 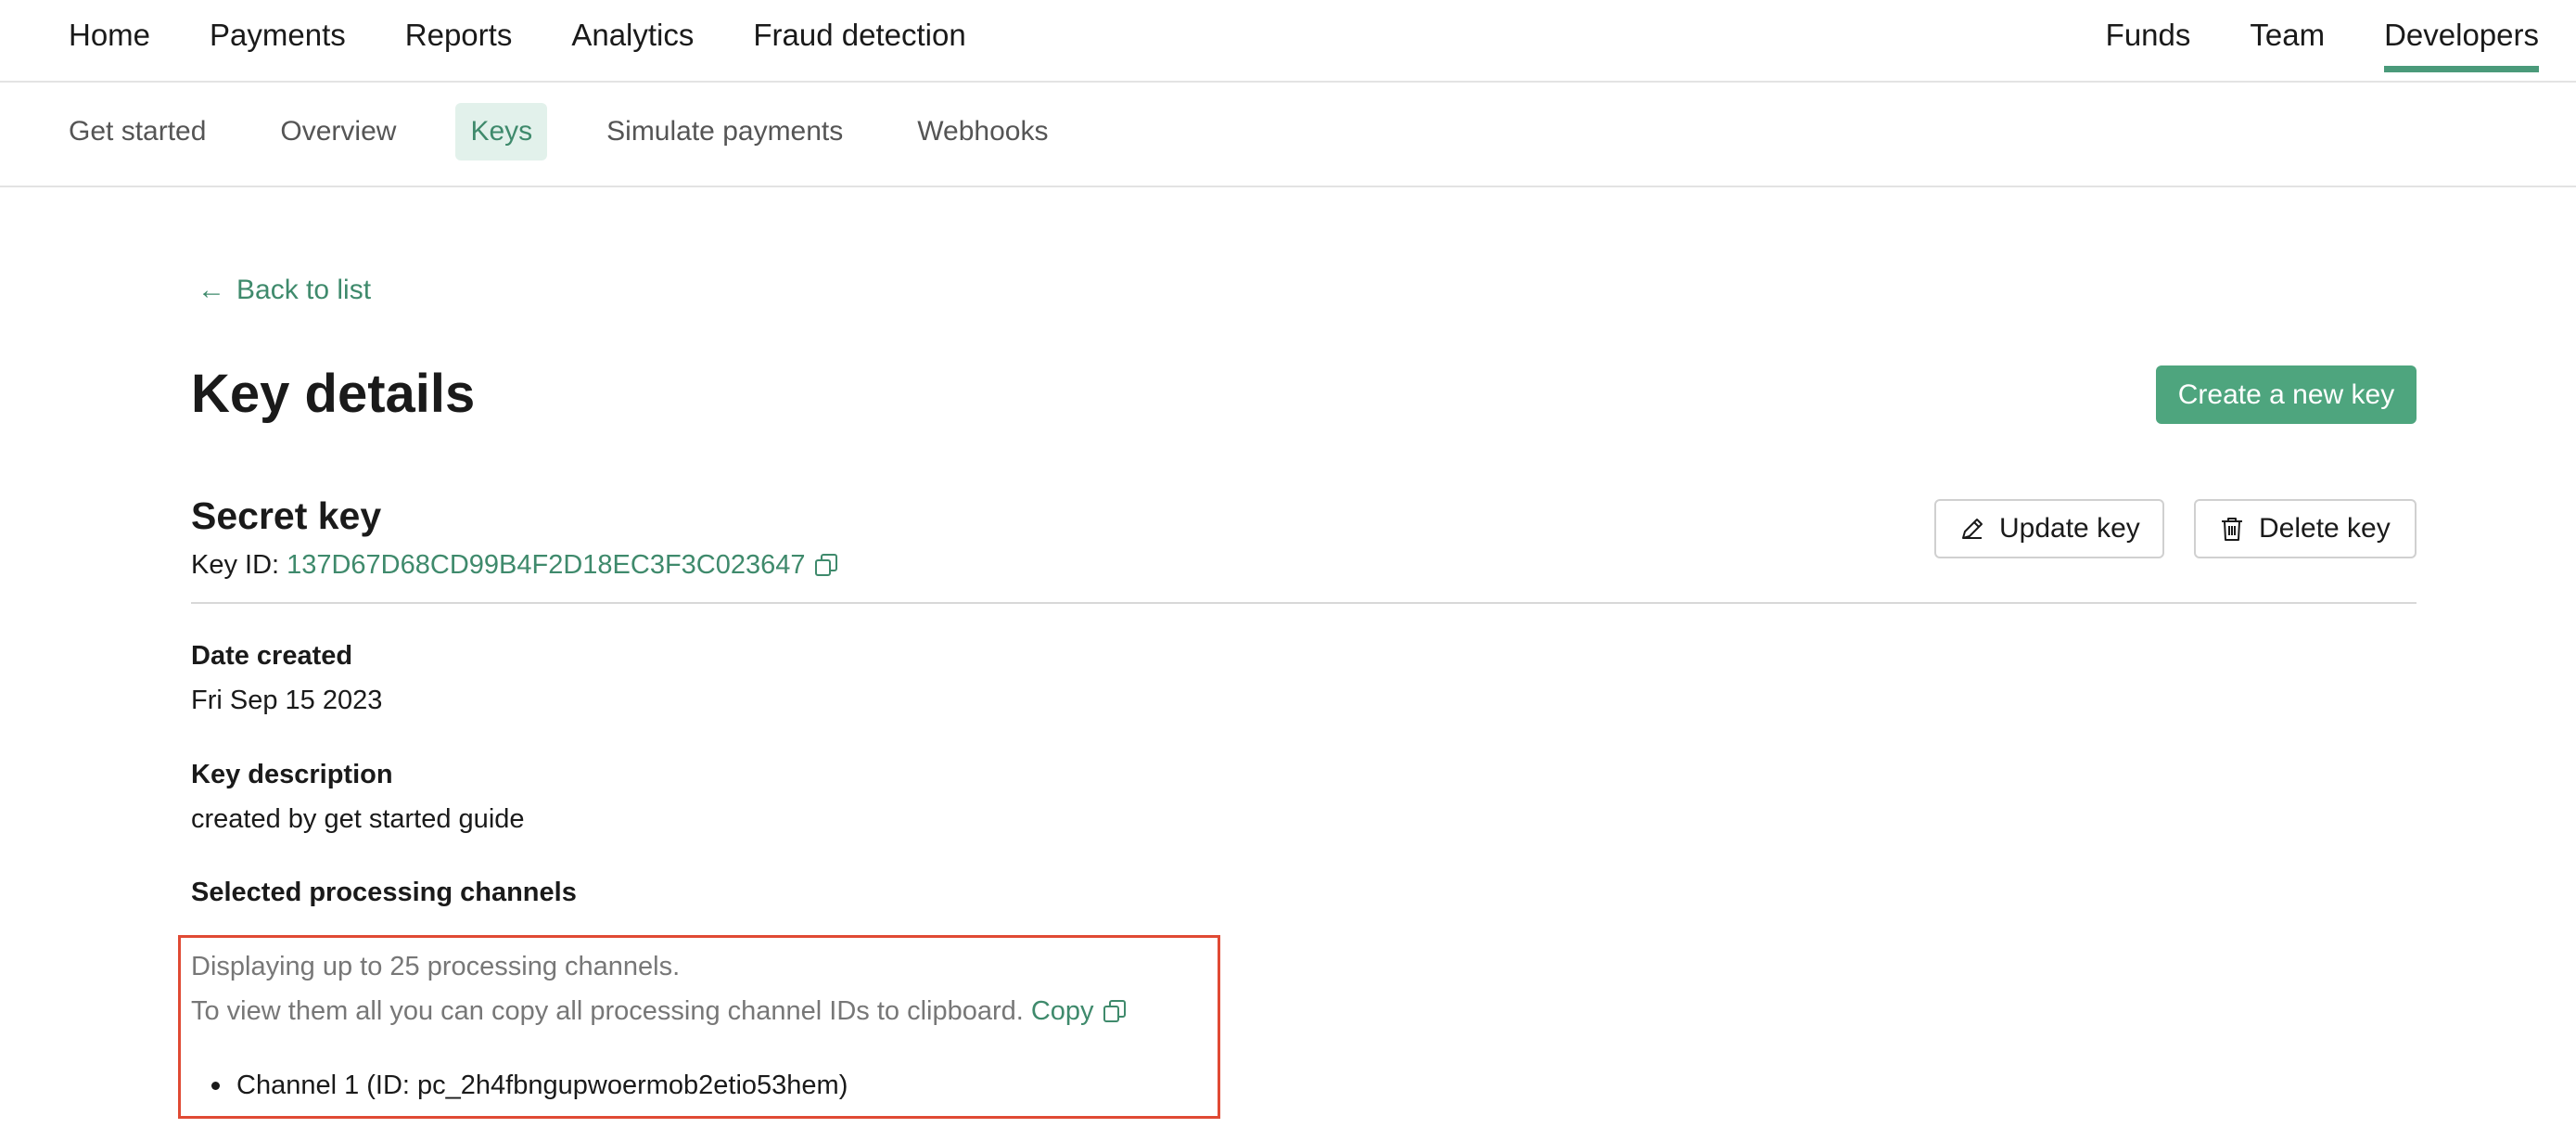 I want to click on trash-icon, so click(x=2232, y=529).